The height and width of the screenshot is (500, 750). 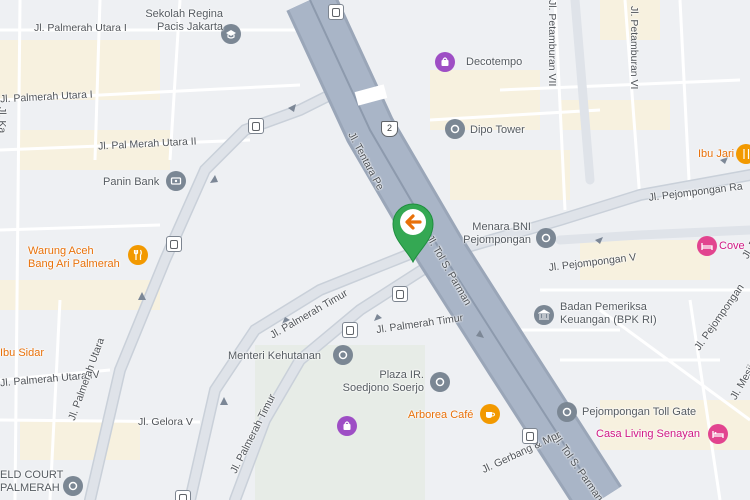 What do you see at coordinates (131, 182) in the screenshot?
I see `place-label-panin-bank: Panin Bank` at bounding box center [131, 182].